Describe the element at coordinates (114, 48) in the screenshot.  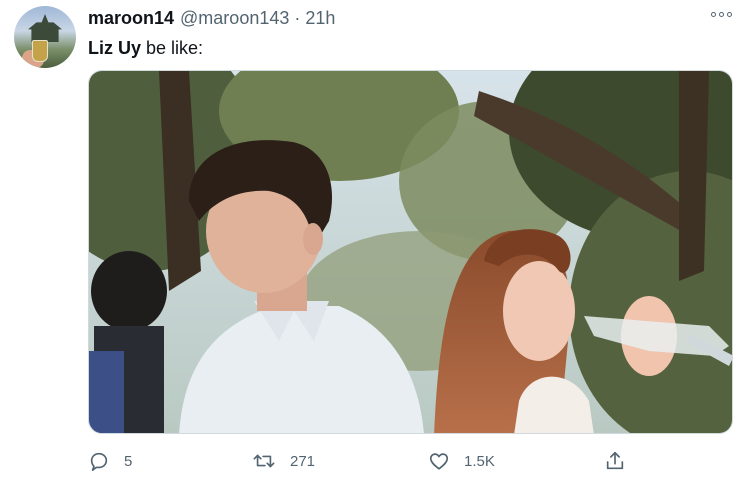
I see `tweet-text-bold: Liz Uy` at that location.